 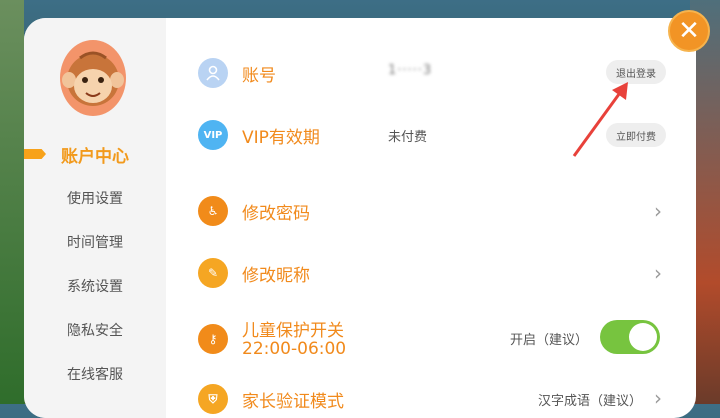 What do you see at coordinates (294, 349) in the screenshot?
I see `child-protection-time: 22:00-06:00` at bounding box center [294, 349].